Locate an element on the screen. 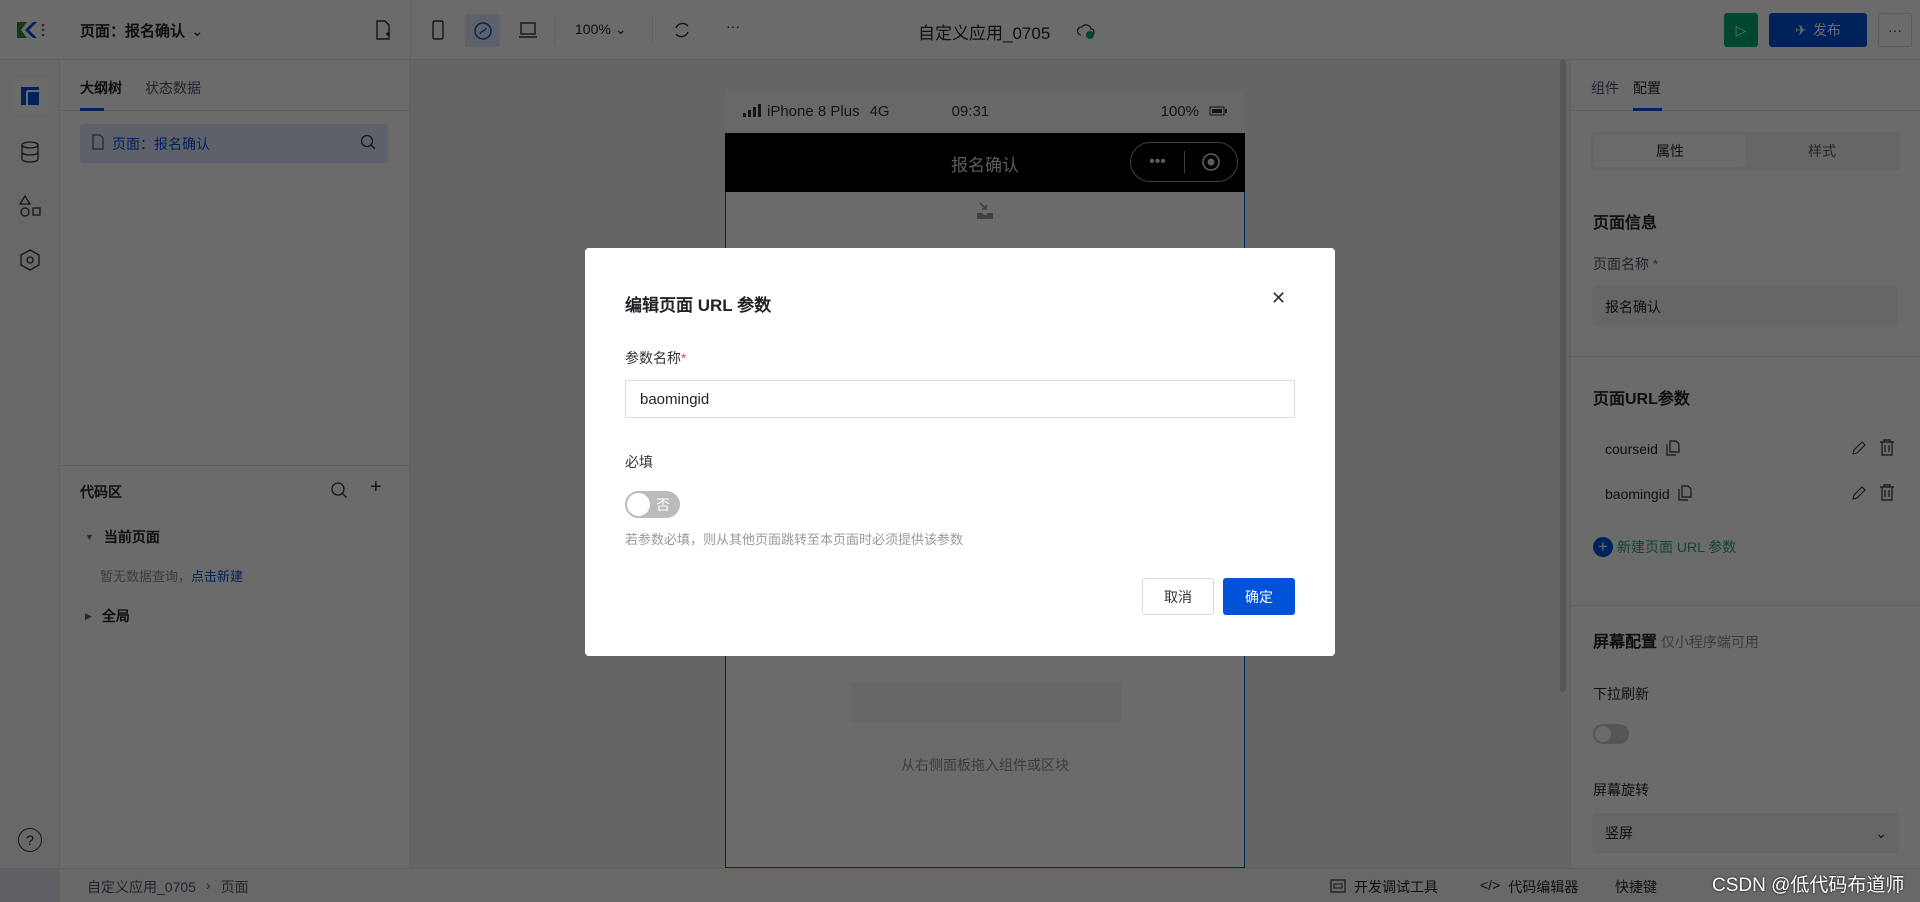 This screenshot has height=902, width=1920. refresh-icon is located at coordinates (682, 30).